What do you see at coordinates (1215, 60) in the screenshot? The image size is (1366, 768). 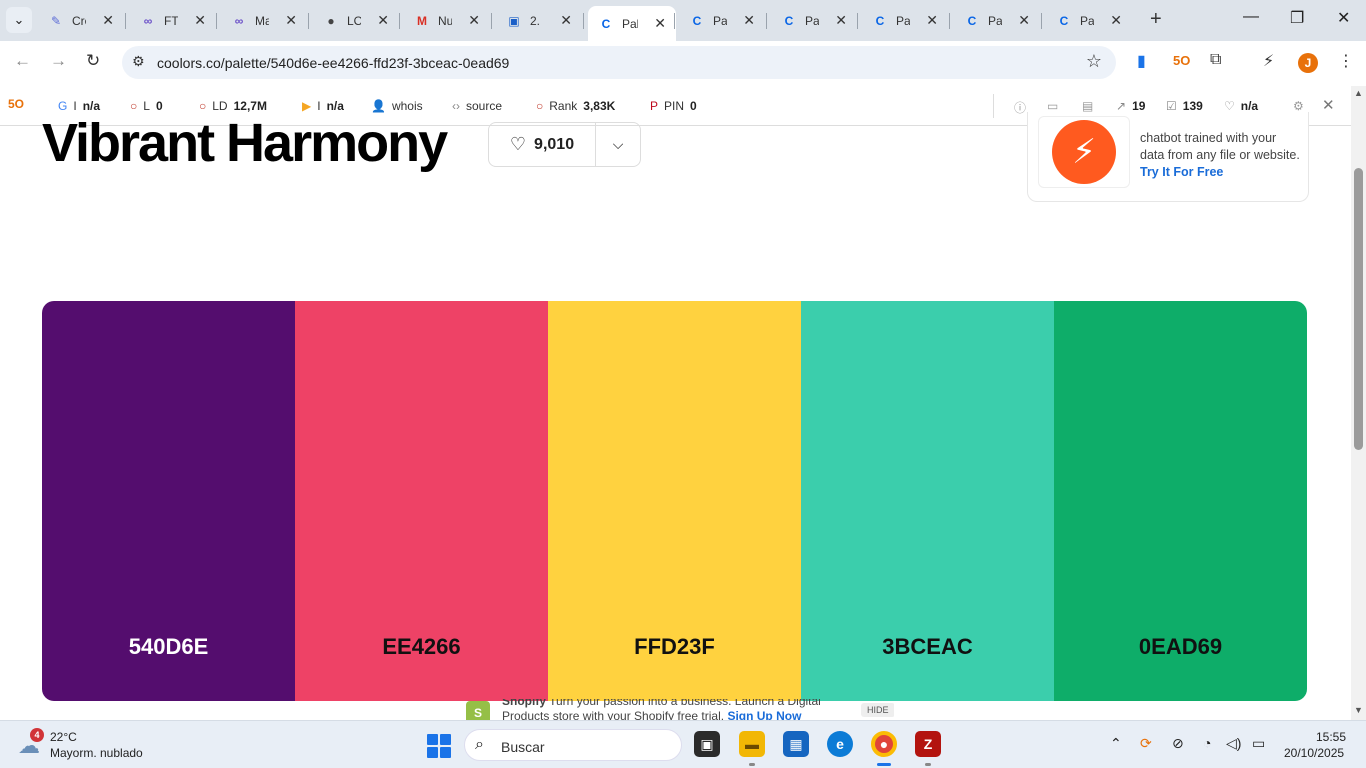 I see `extensions-puzzle-icon: ⧉` at bounding box center [1215, 60].